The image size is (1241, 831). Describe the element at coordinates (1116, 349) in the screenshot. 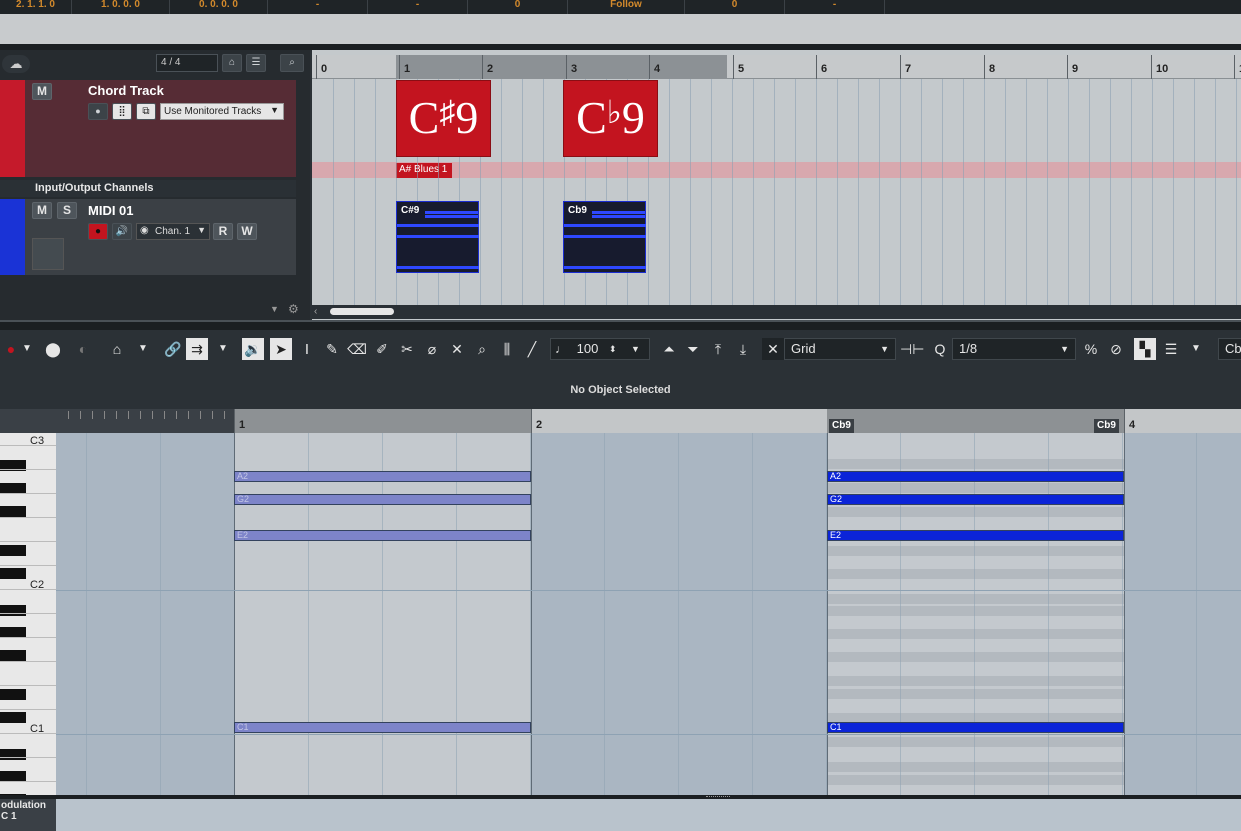

I see `quantize-off-icon: ⊘` at that location.